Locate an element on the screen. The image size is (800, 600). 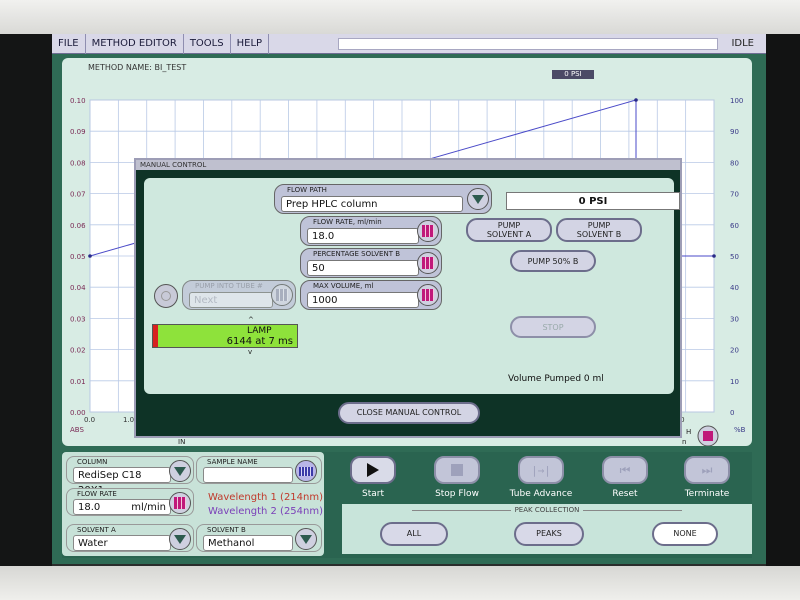
keyboard-button is located at coordinates (306, 471).